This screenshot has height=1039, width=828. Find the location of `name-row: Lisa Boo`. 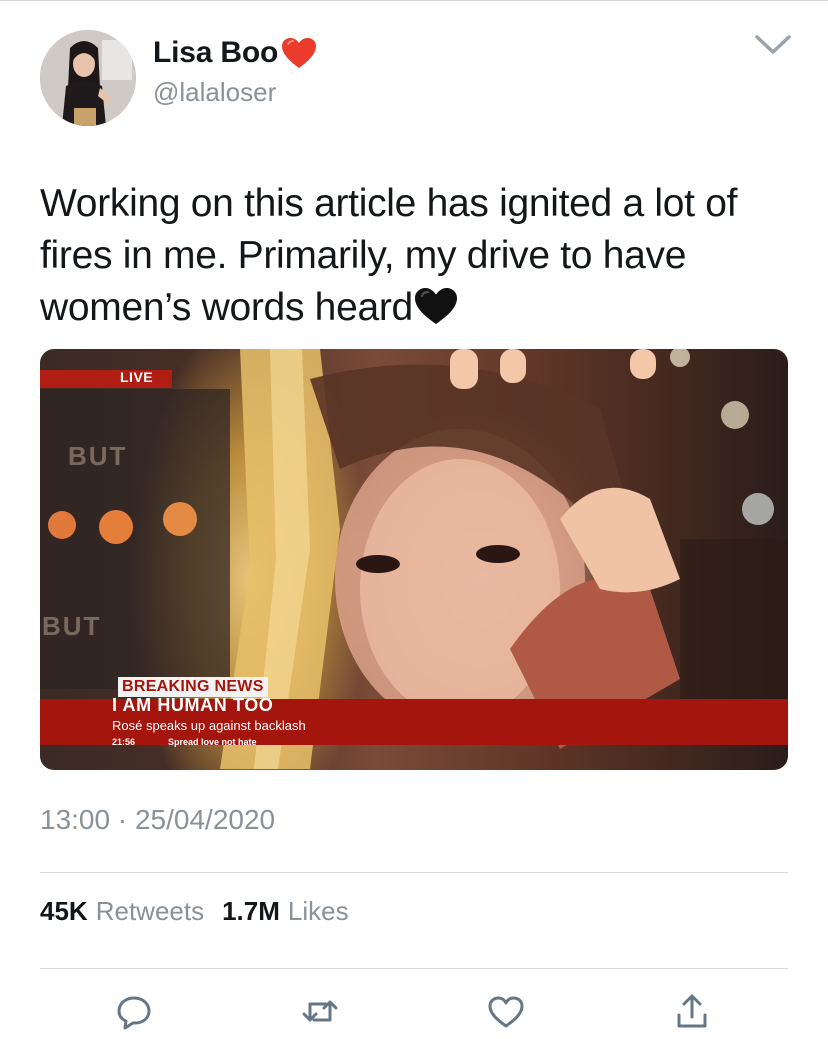

name-row: Lisa Boo is located at coordinates (235, 53).